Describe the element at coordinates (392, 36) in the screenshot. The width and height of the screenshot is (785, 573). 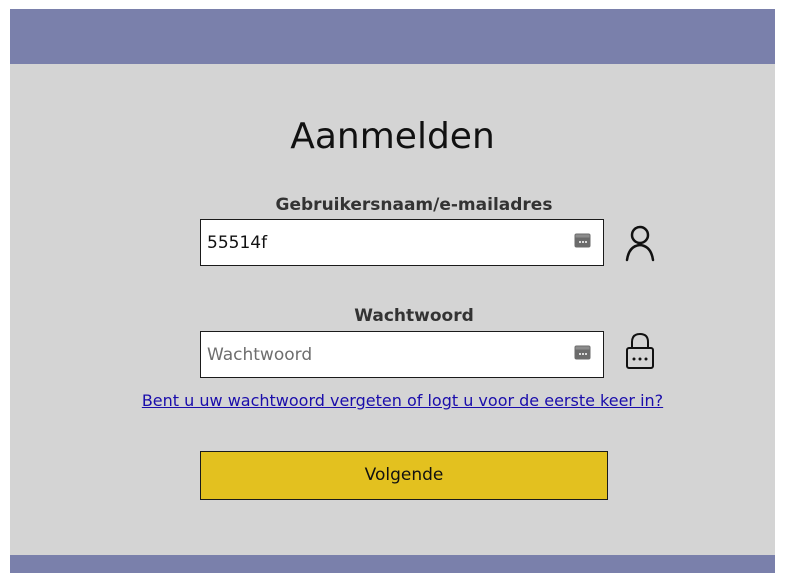
I see `top-banner` at that location.